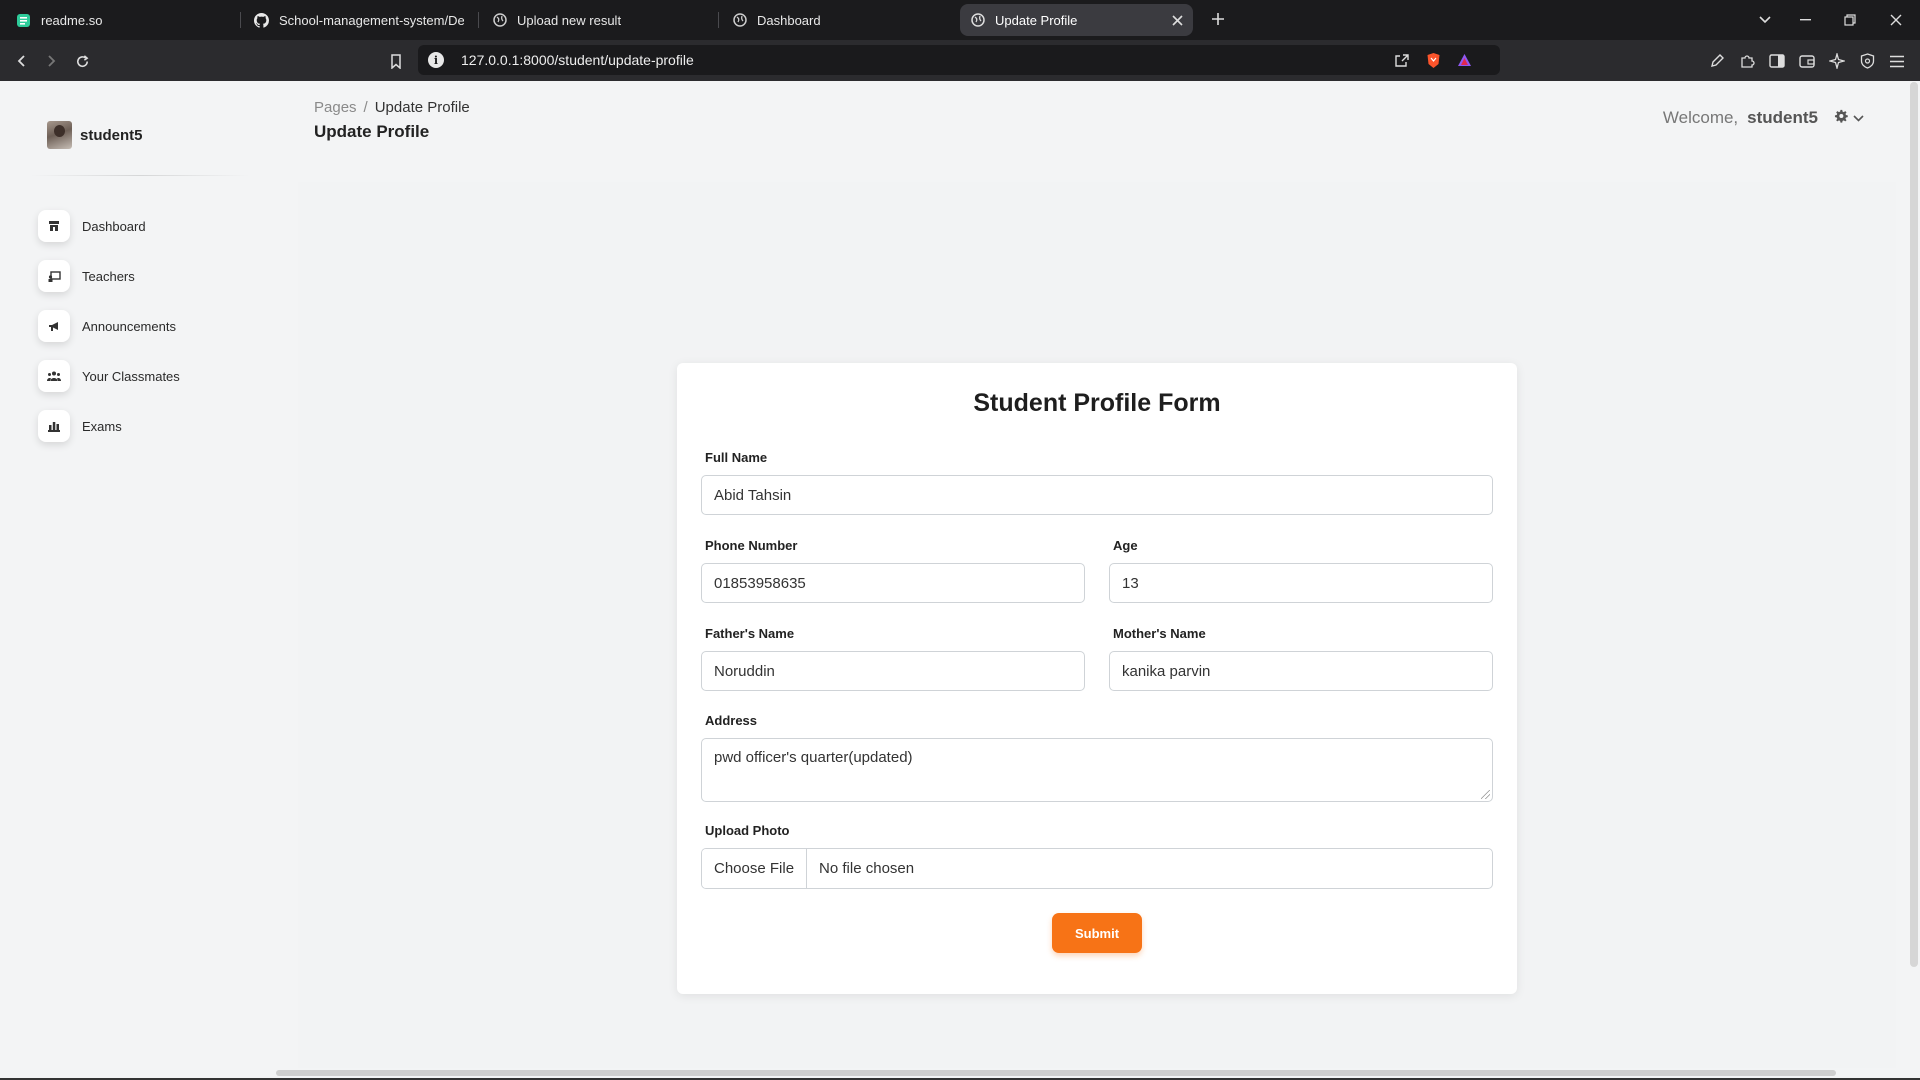  What do you see at coordinates (121, 20) in the screenshot?
I see `tab-readme: readme.so` at bounding box center [121, 20].